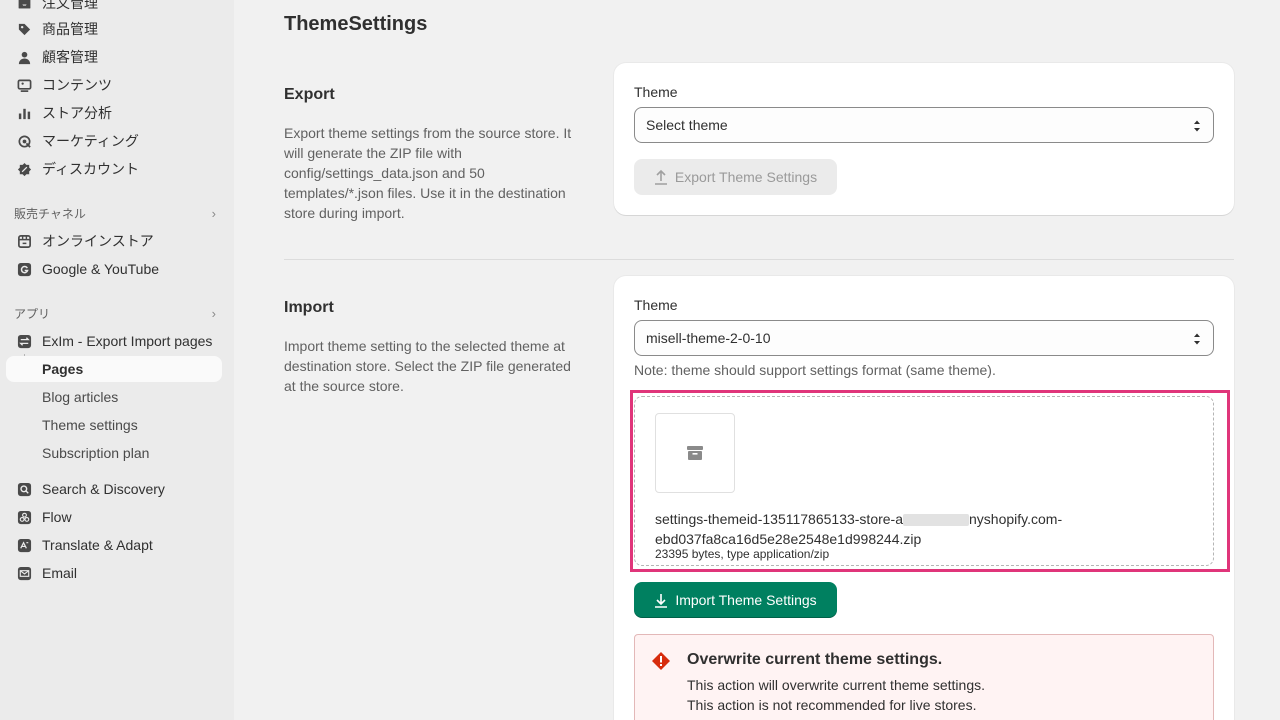 This screenshot has width=1280, height=720. What do you see at coordinates (24, 113) in the screenshot?
I see `bar-chart-icon` at bounding box center [24, 113].